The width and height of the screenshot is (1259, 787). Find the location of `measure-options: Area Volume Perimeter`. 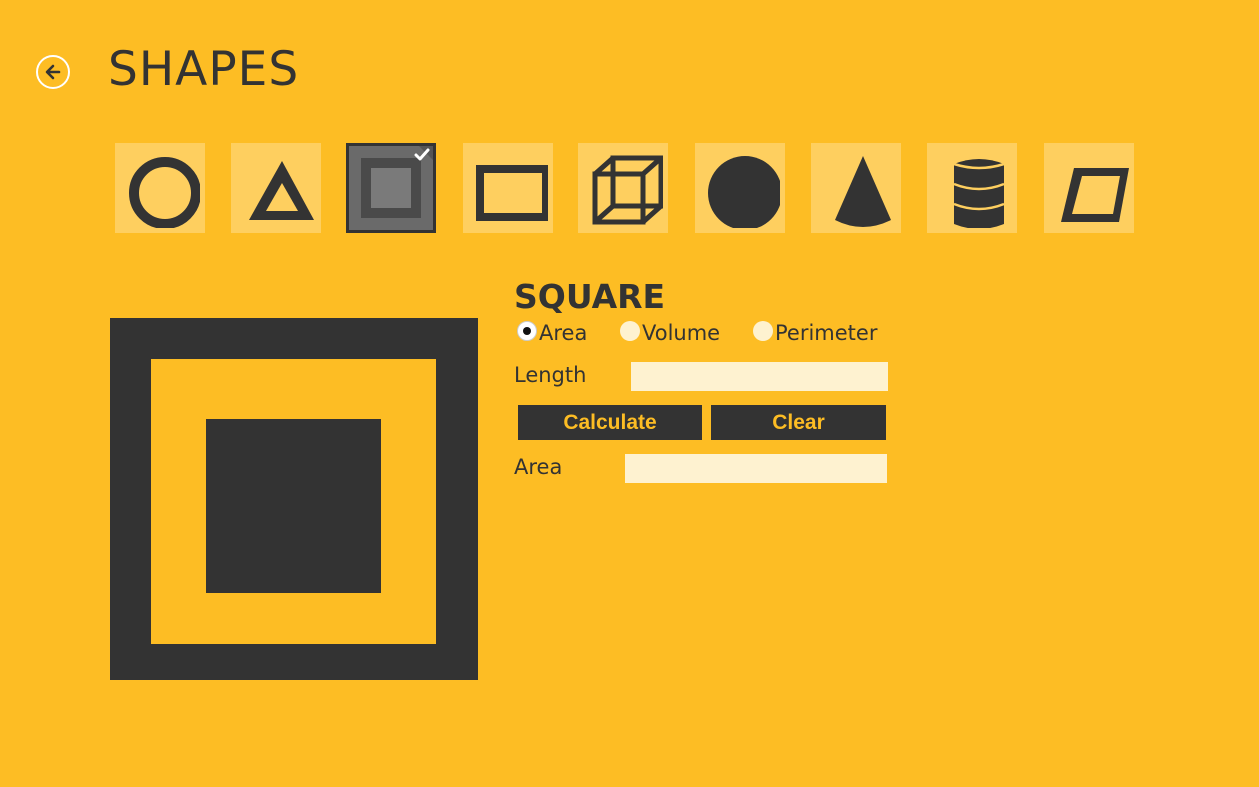

measure-options: Area Volume Perimeter is located at coordinates (707, 334).